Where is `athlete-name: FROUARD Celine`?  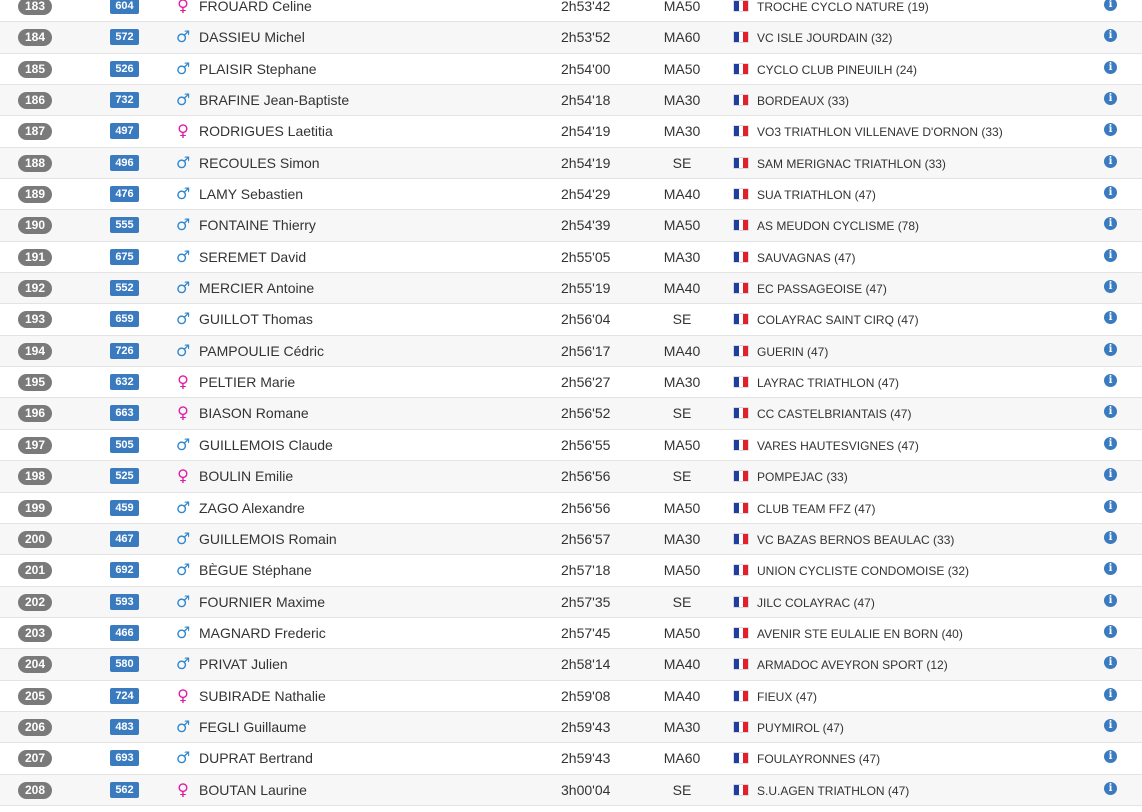 athlete-name: FROUARD Celine is located at coordinates (255, 7).